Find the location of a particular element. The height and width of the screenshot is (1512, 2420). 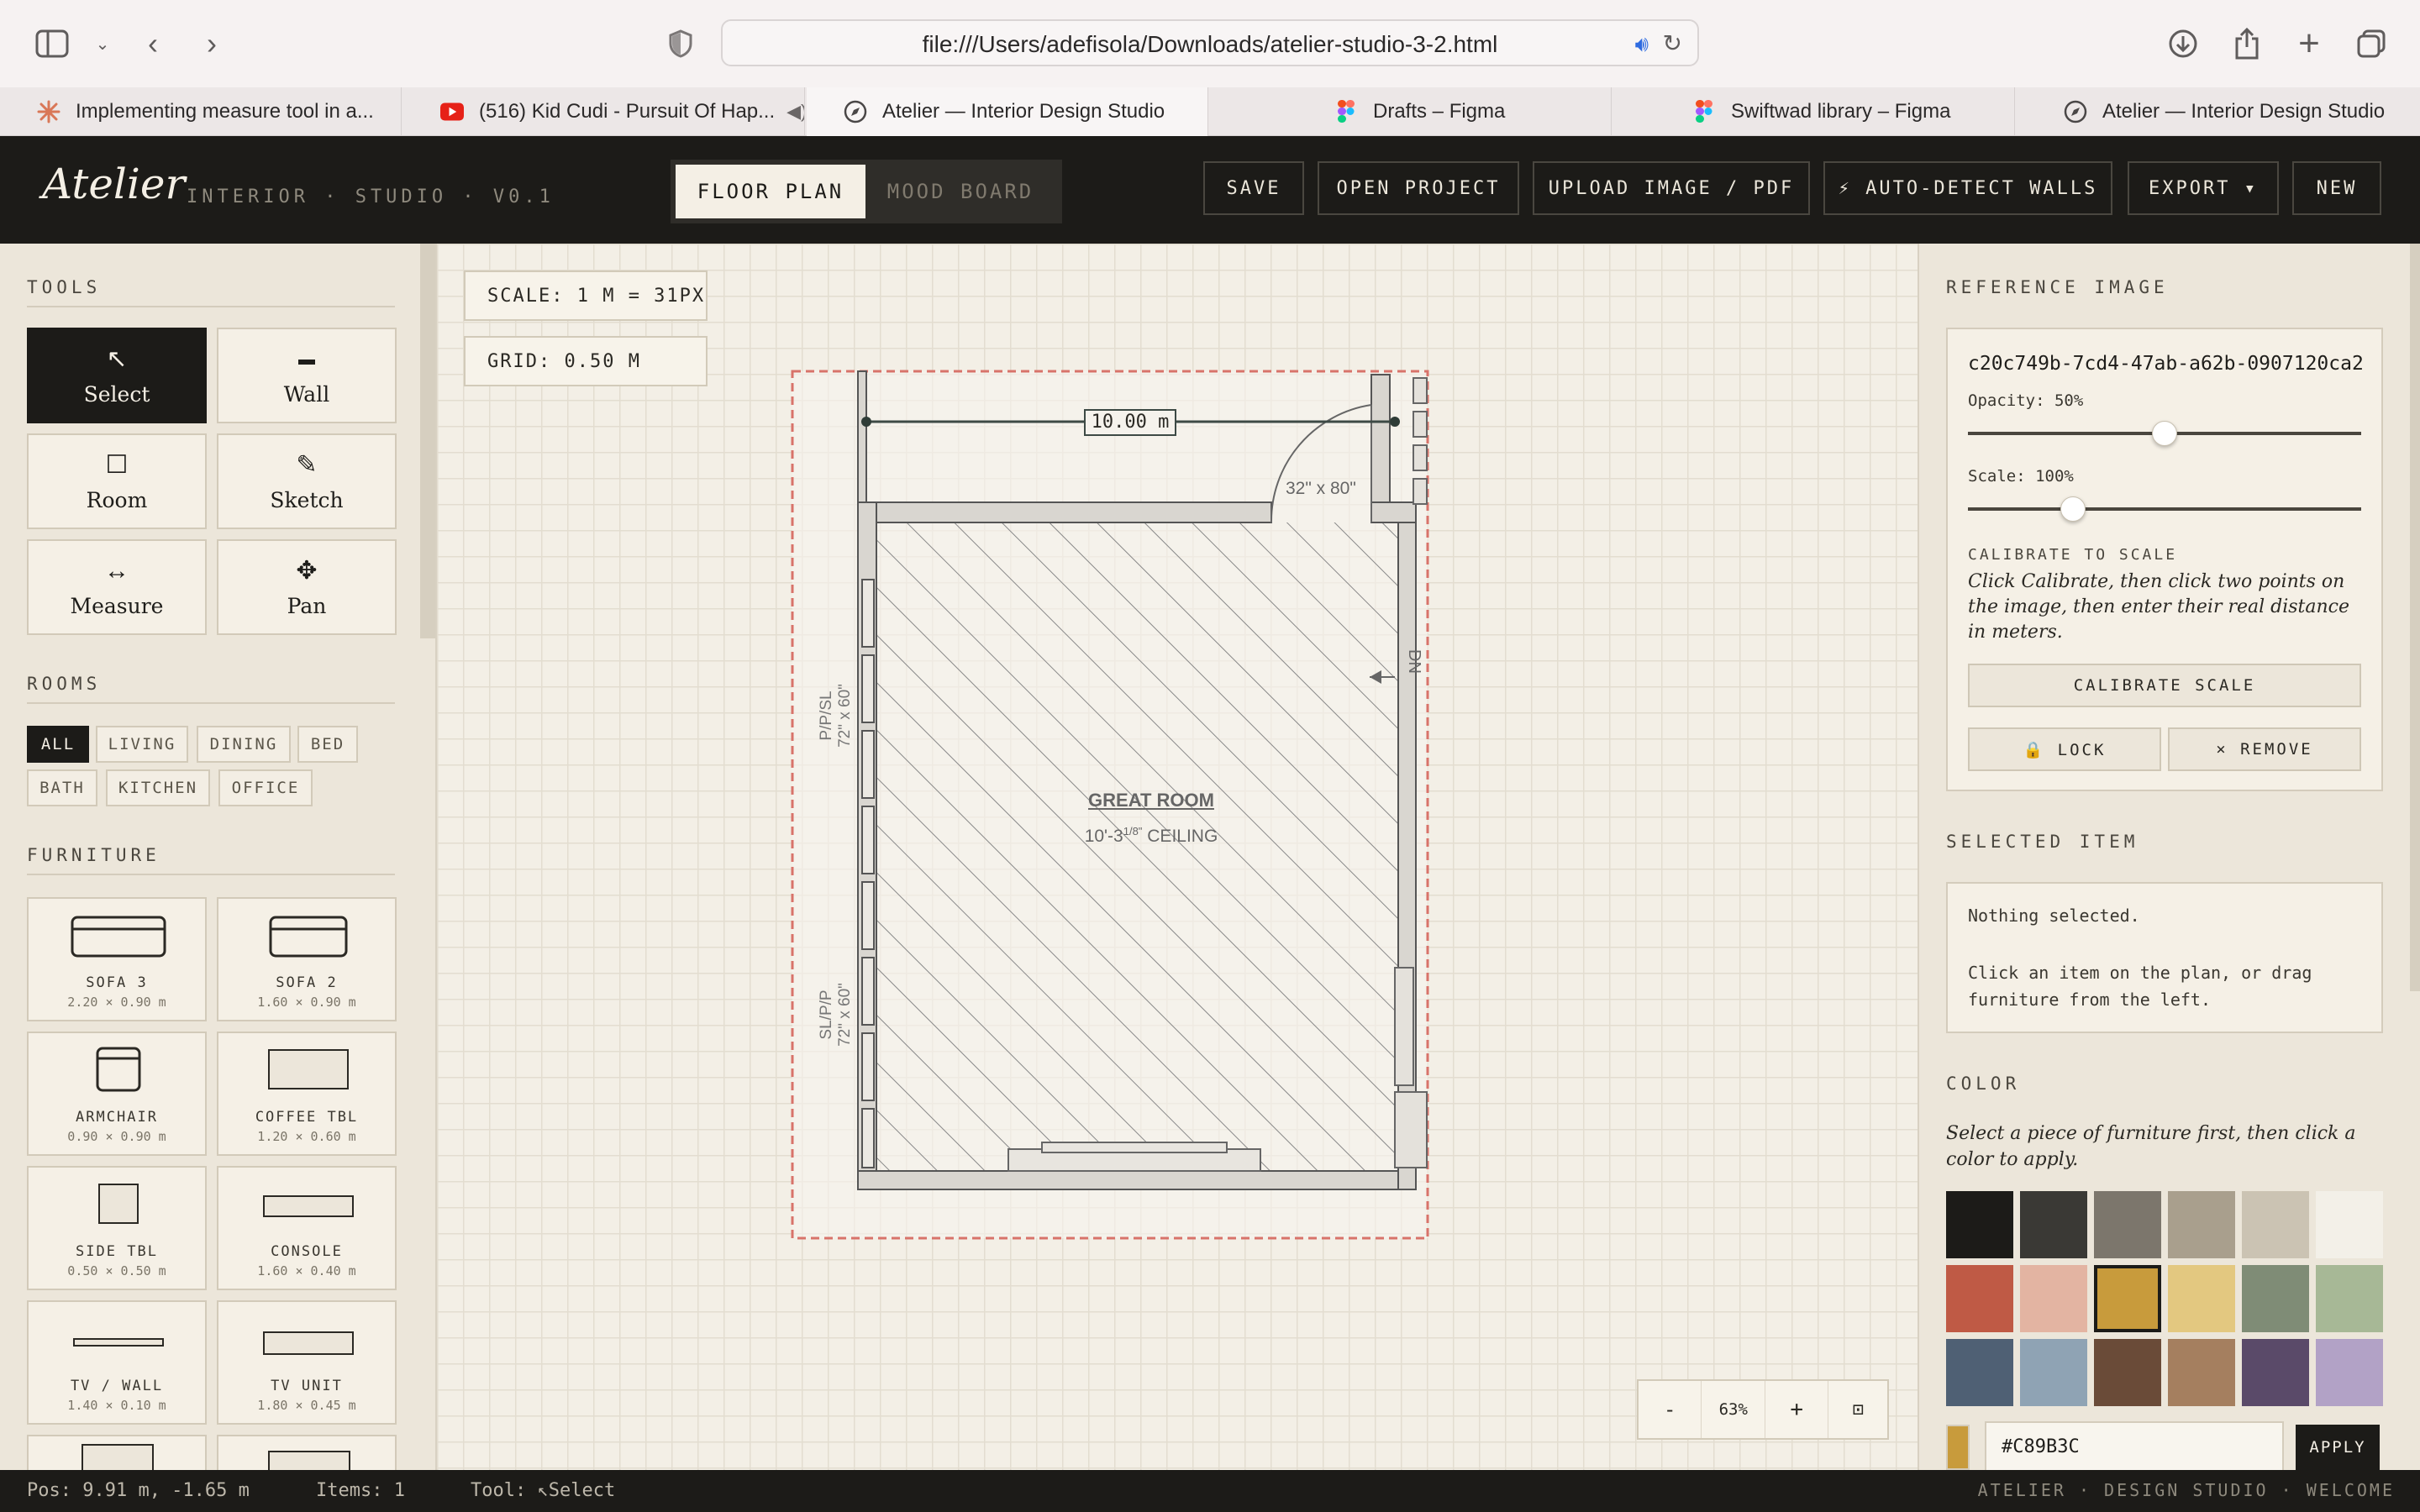

browser-tab-active: Atelier — Interior Design Studio is located at coordinates (1007, 111).